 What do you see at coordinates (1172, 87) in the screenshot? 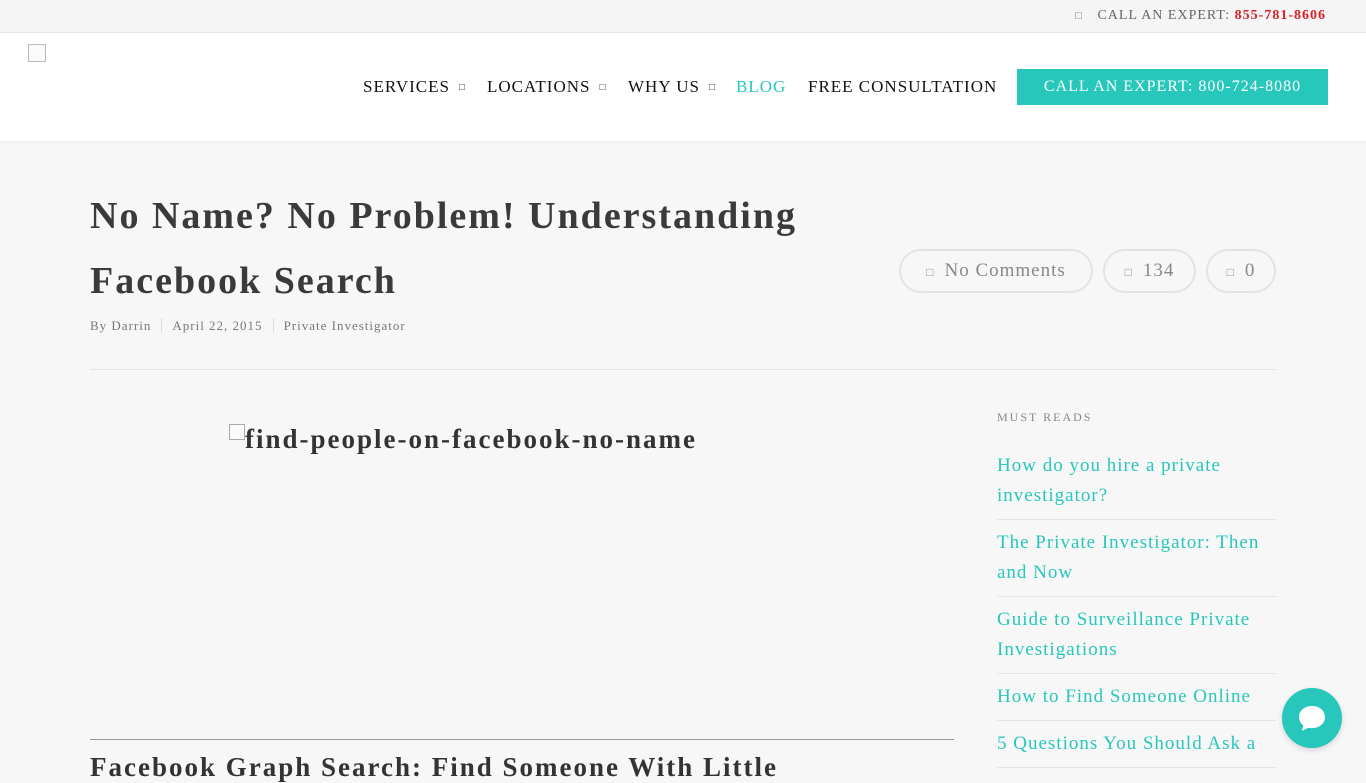
I see `call-expert-button: CALL AN EXPERT: 800-724-8080` at bounding box center [1172, 87].